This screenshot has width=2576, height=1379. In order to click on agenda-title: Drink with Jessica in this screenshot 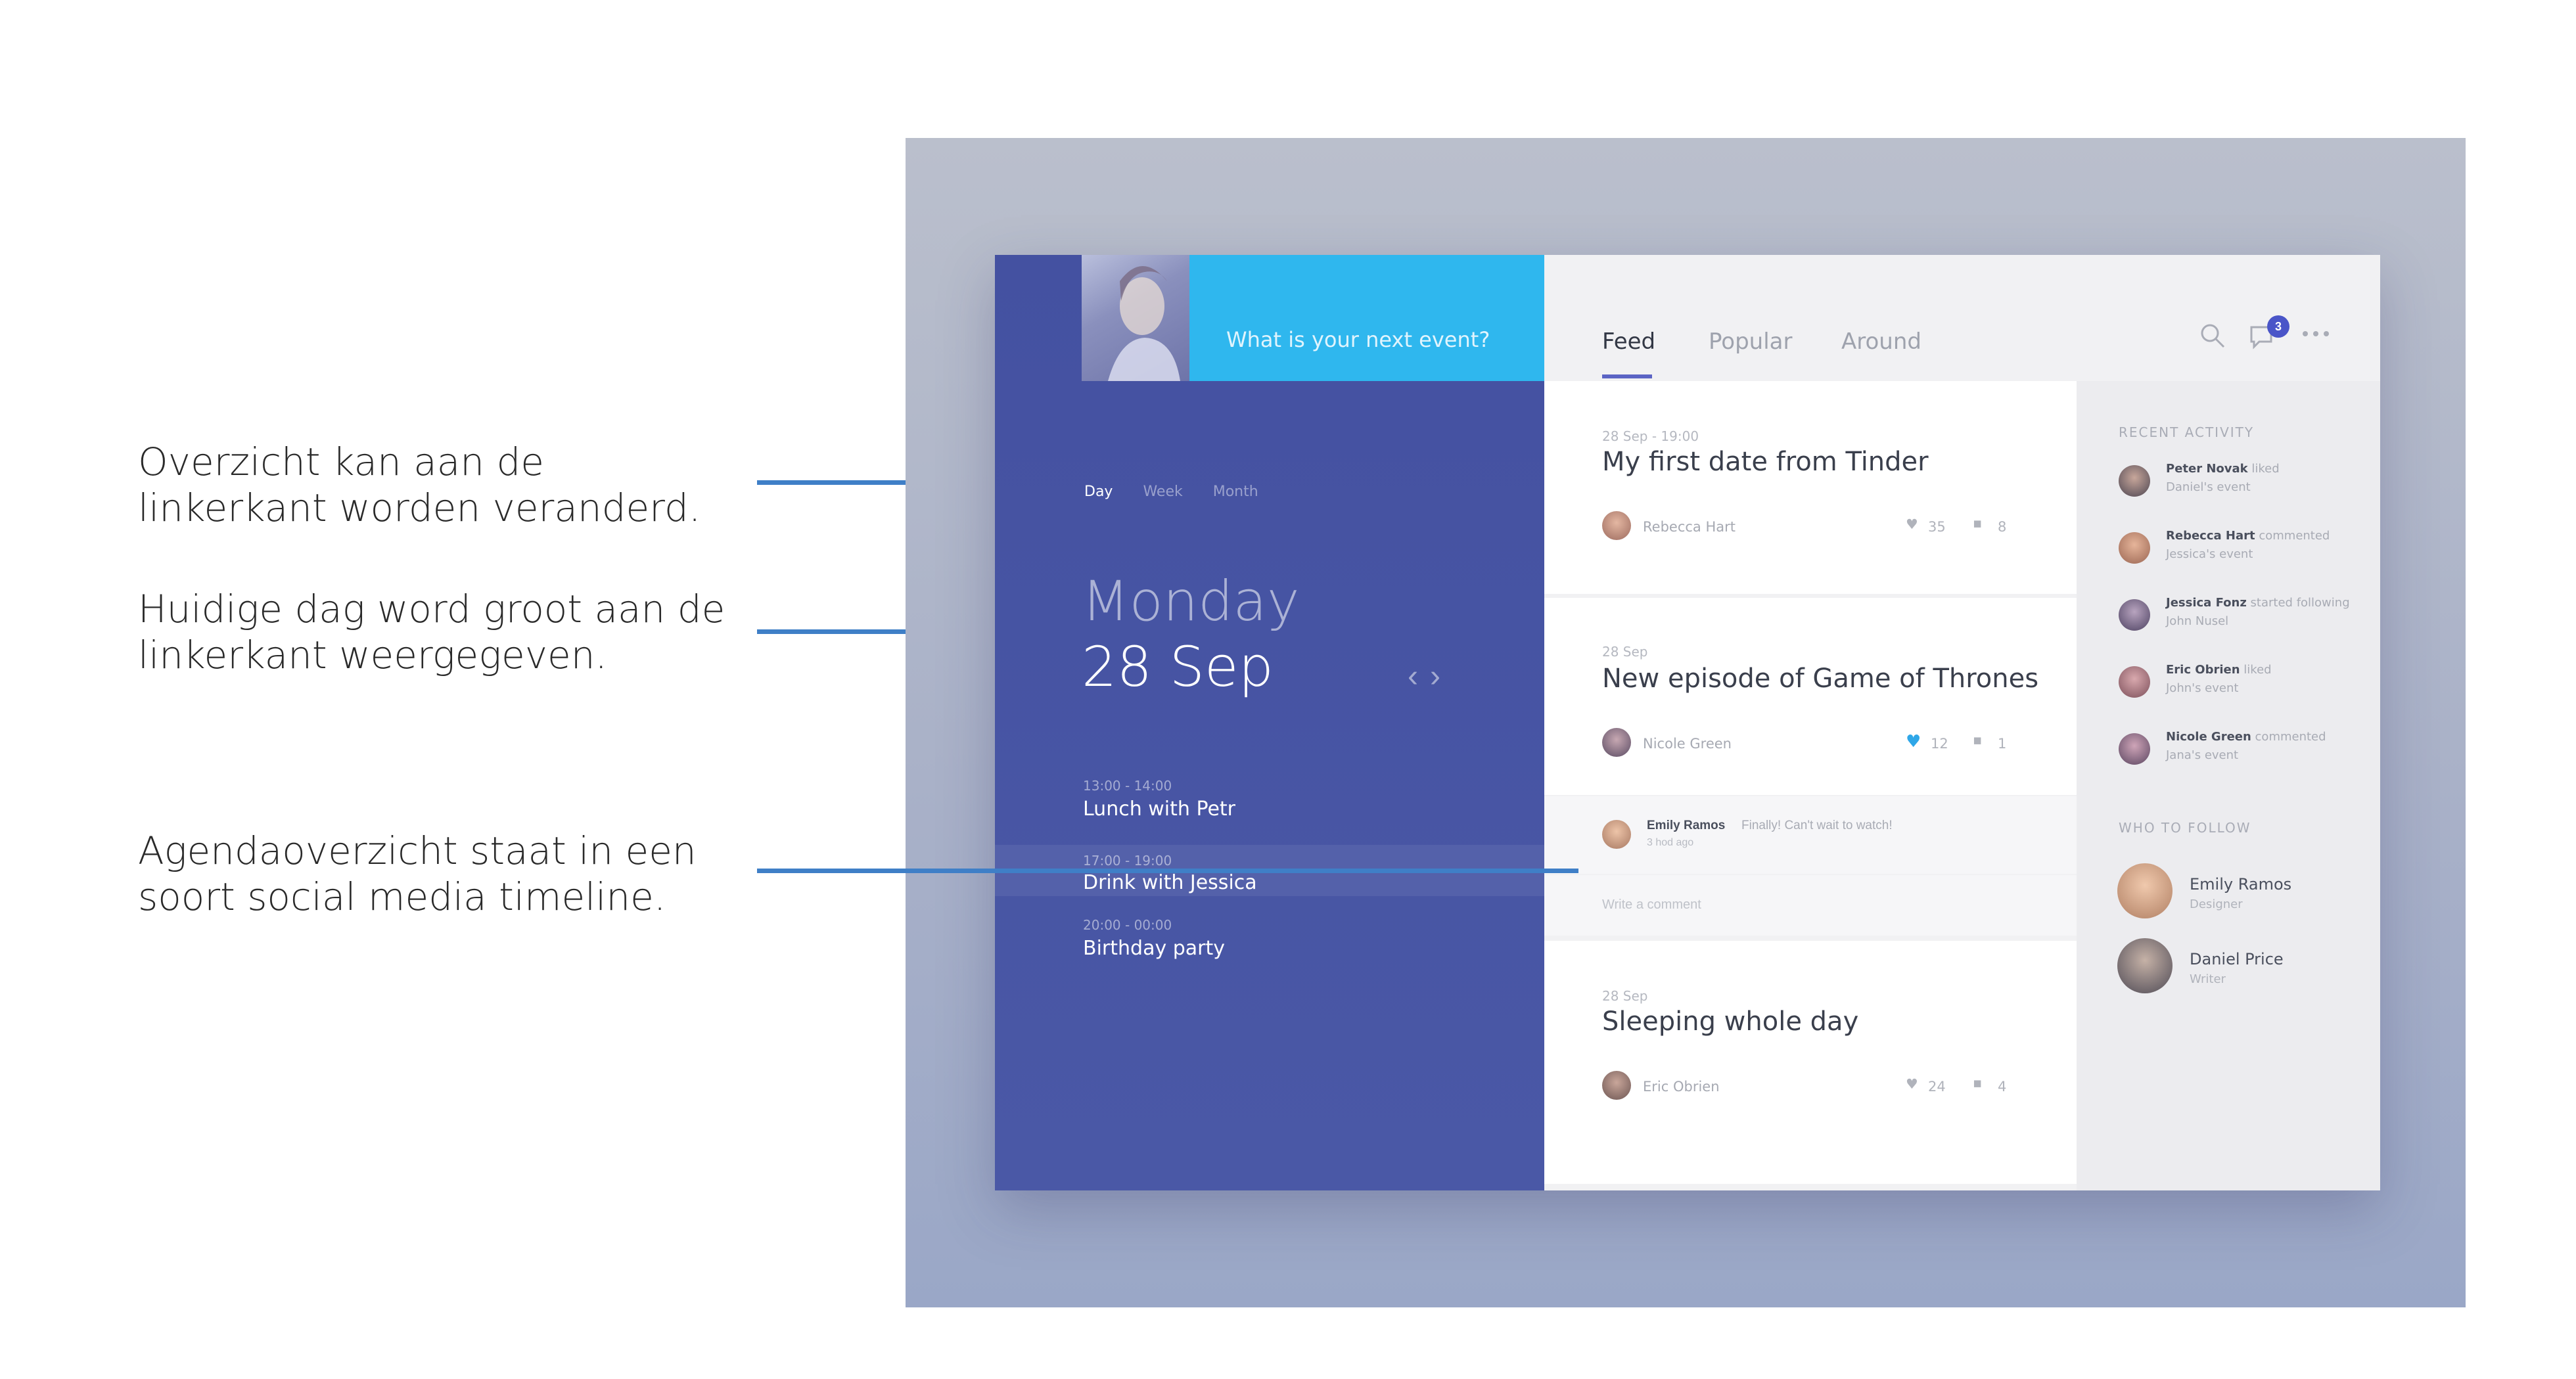, I will do `click(1170, 882)`.